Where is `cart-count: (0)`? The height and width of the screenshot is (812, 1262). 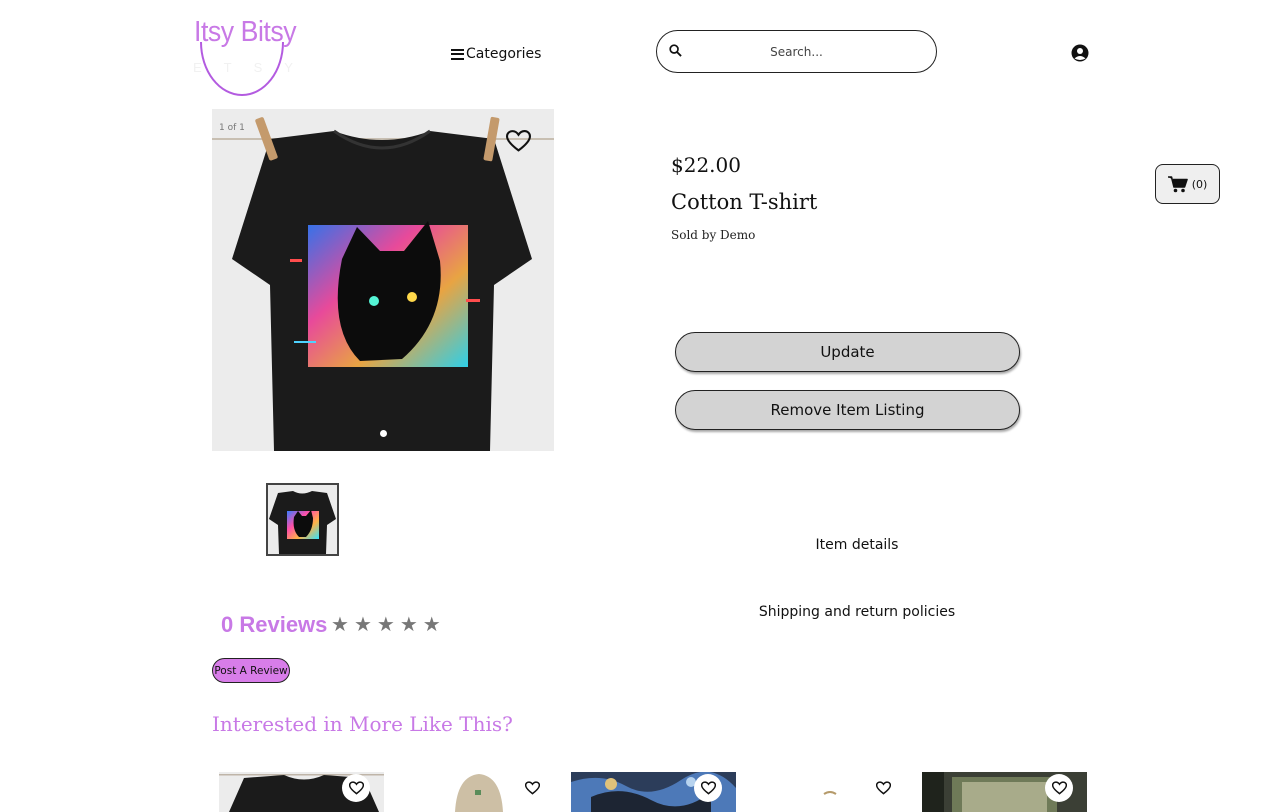 cart-count: (0) is located at coordinates (1199, 184).